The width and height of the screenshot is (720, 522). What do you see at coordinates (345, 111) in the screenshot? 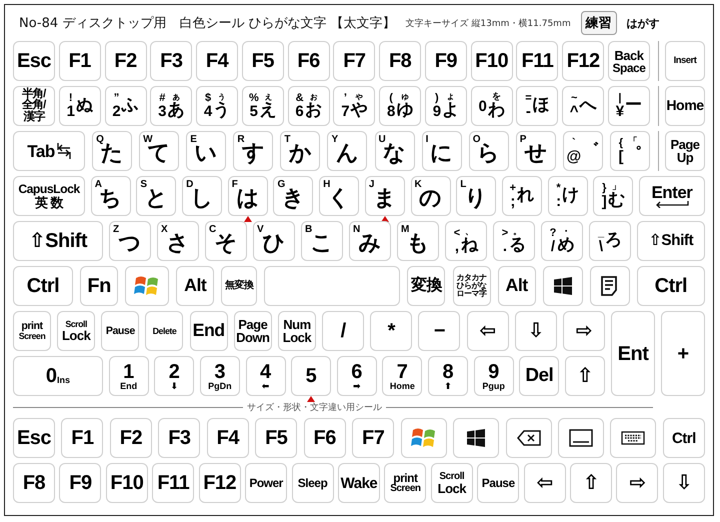
I see `key-symbol: 7` at bounding box center [345, 111].